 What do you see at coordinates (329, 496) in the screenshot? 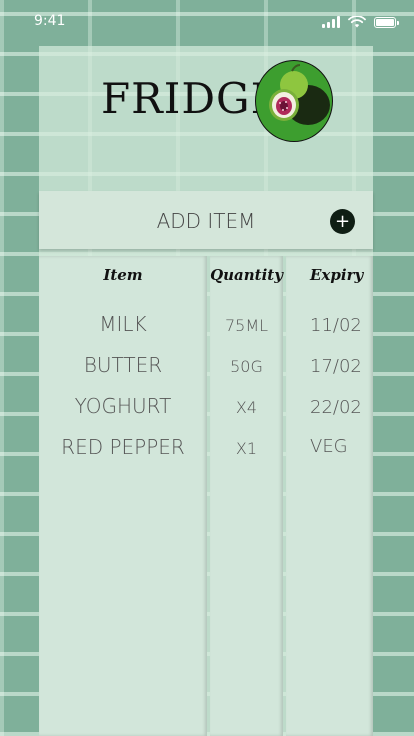
I see `expiry-column: Expiry 11/02 17/02 22/02 VEG` at bounding box center [329, 496].